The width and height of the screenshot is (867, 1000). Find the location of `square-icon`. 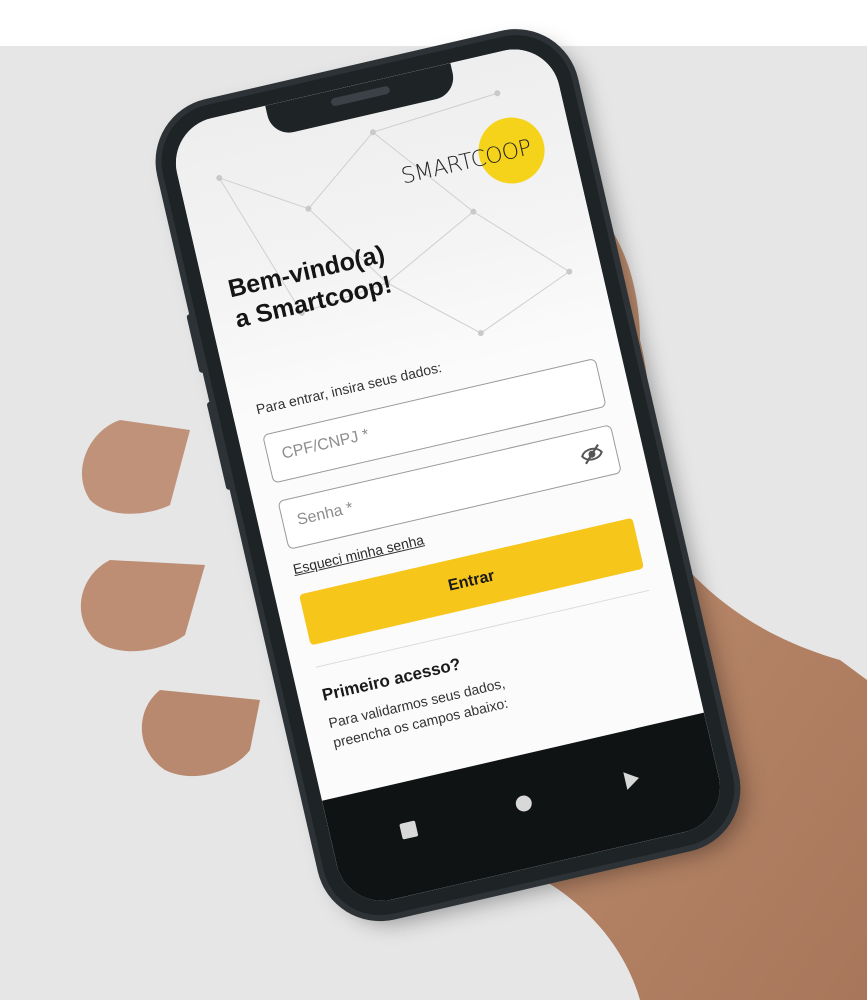

square-icon is located at coordinates (409, 830).